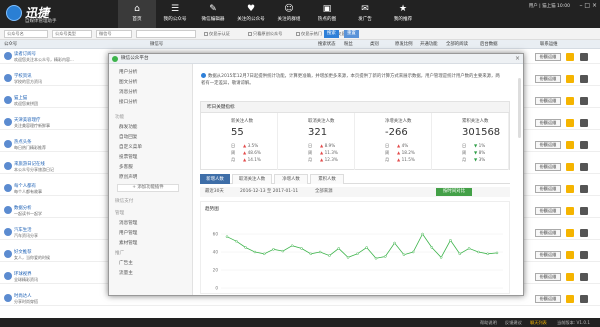  Describe the element at coordinates (166, 34) in the screenshot. I see `keyword-input` at that location.